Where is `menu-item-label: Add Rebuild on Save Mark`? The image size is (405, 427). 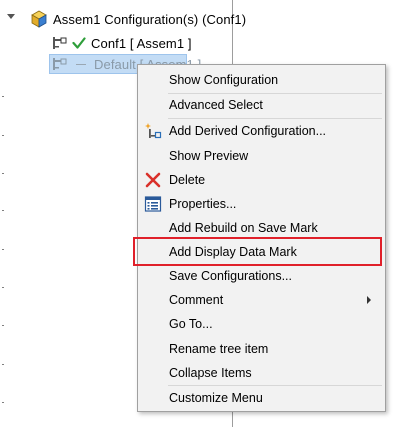 menu-item-label: Add Rebuild on Save Mark is located at coordinates (243, 228).